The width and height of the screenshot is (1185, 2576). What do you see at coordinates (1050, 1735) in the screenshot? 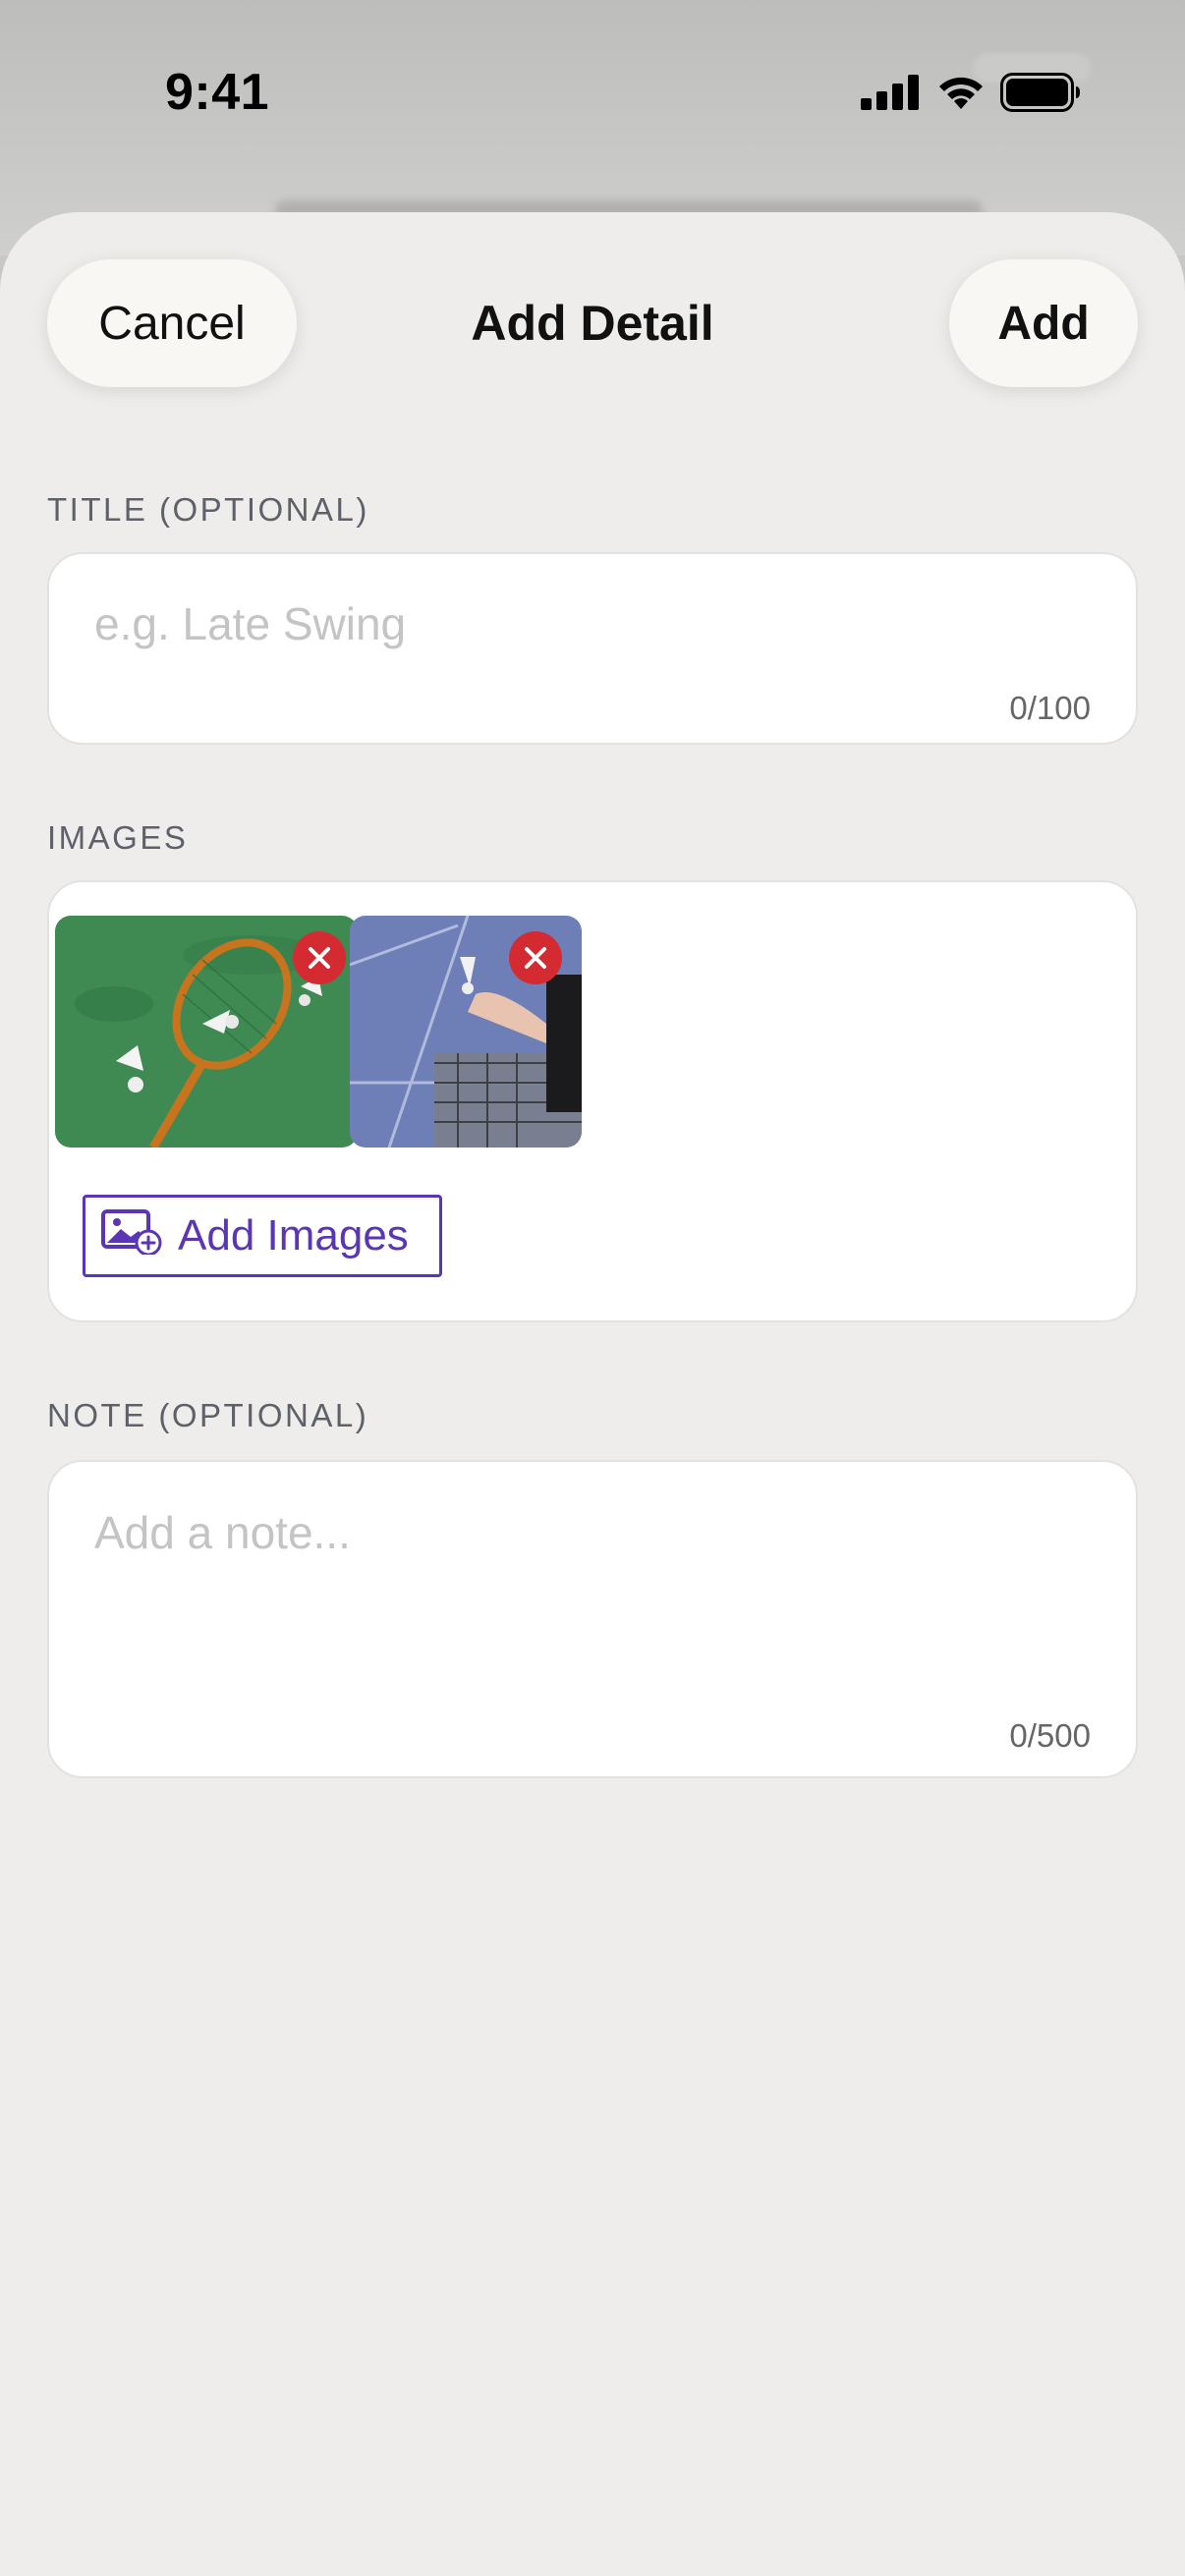
I see `note-char-counter: 0/500` at bounding box center [1050, 1735].